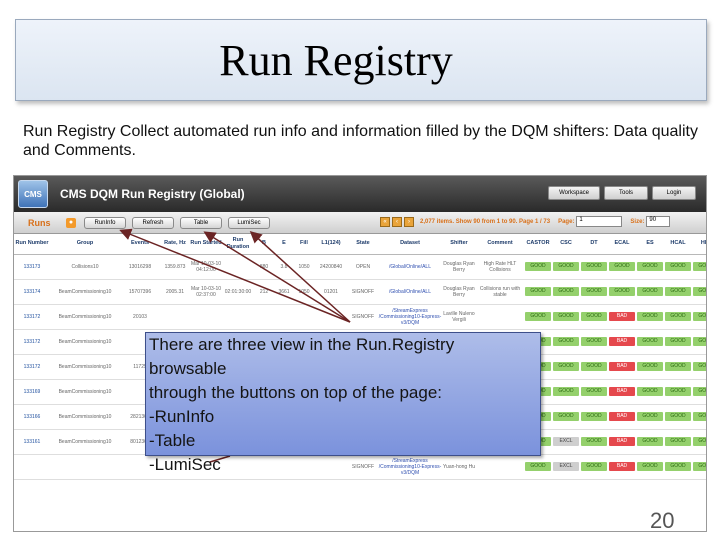 The height and width of the screenshot is (540, 720). Describe the element at coordinates (175, 244) in the screenshot. I see `column-header: Rate, Hz` at that location.